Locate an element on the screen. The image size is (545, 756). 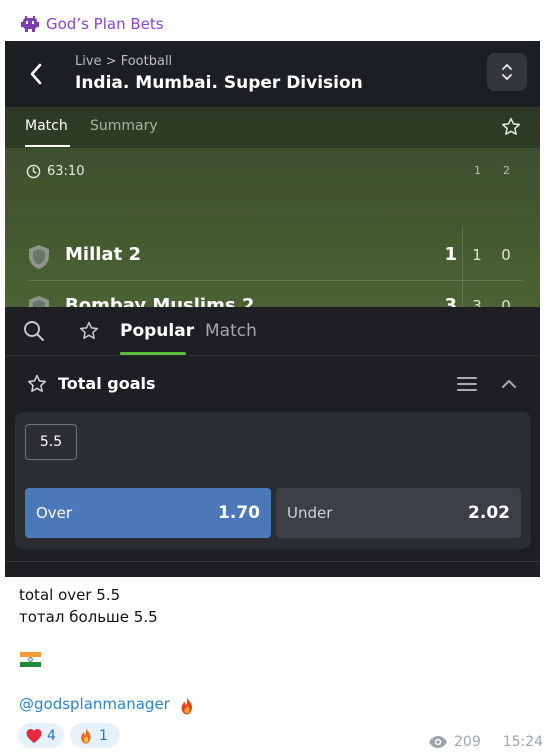
team-name: Millat 2 is located at coordinates (103, 254).